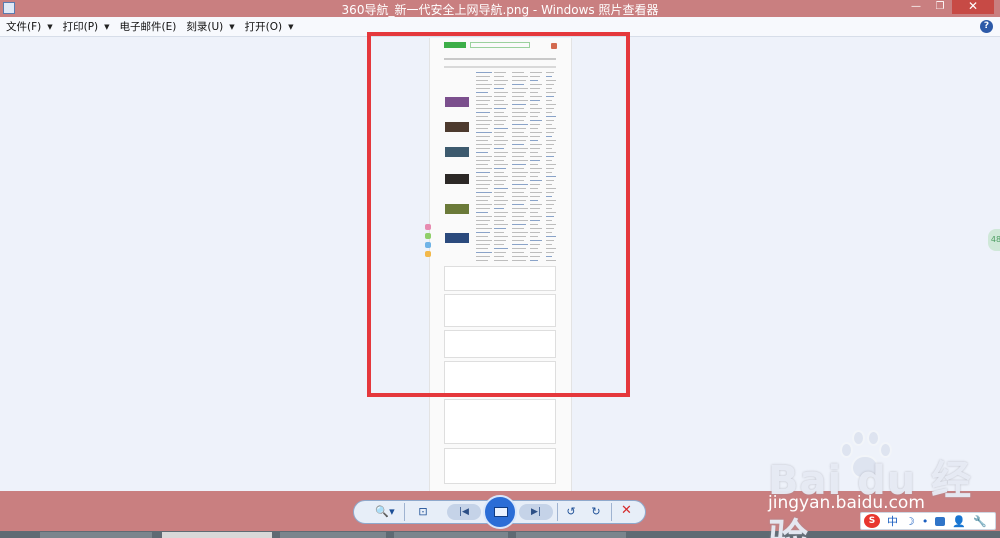  I want to click on keyboard-icon, so click(940, 521).